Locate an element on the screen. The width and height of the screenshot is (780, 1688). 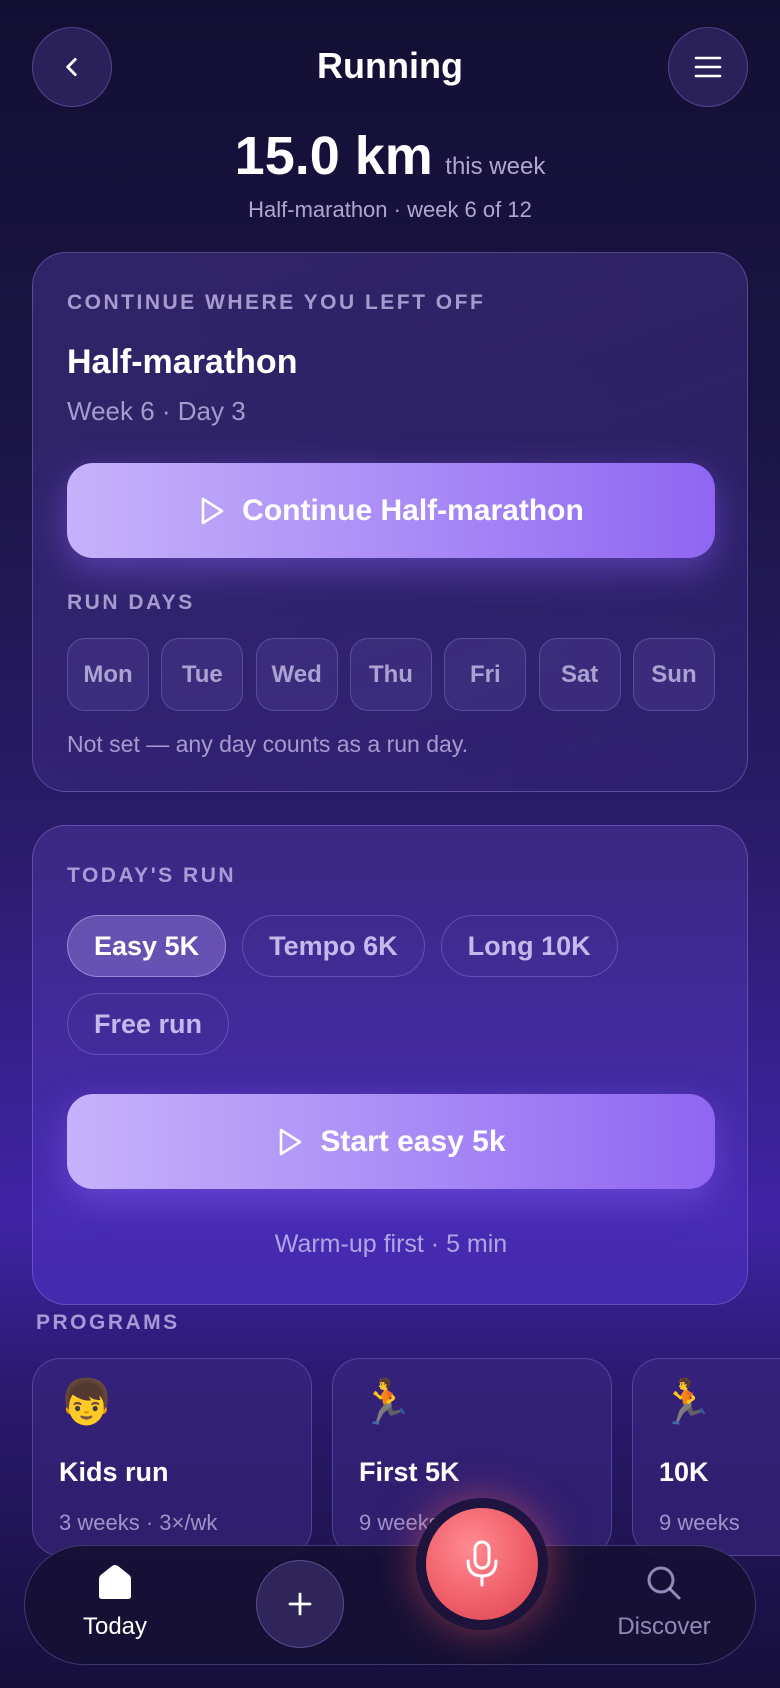
add-button is located at coordinates (300, 1604).